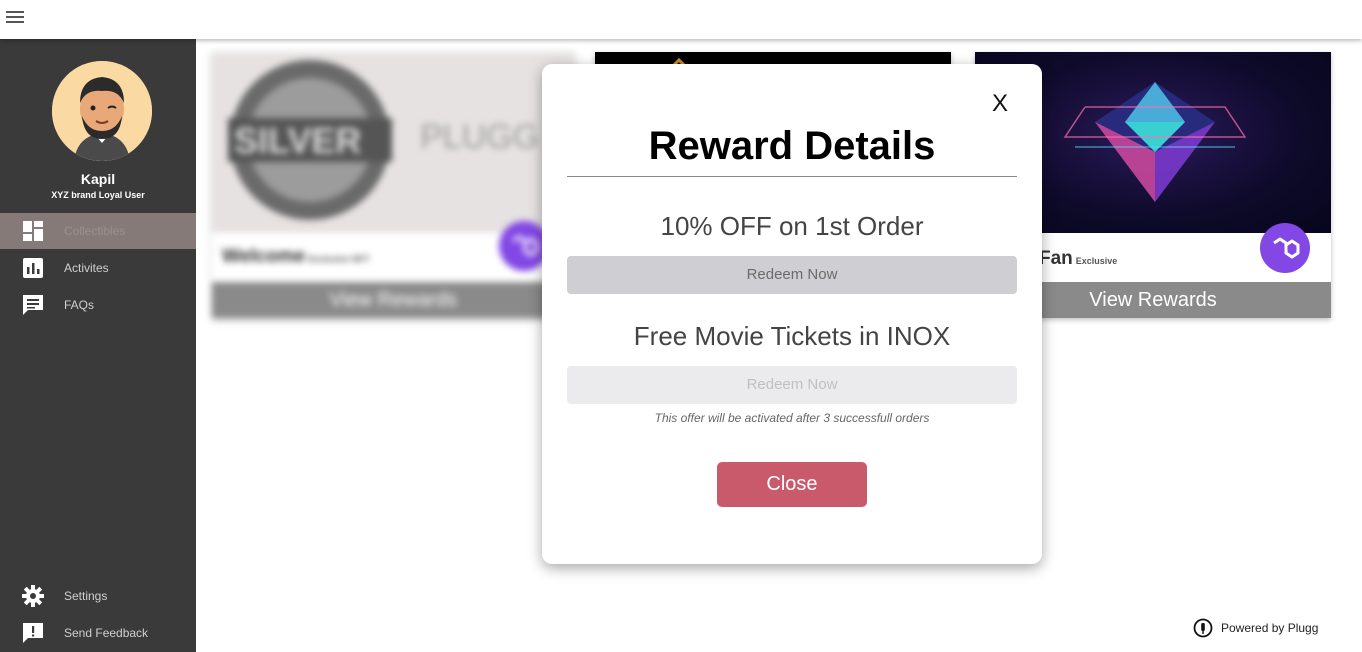  I want to click on divider, so click(792, 176).